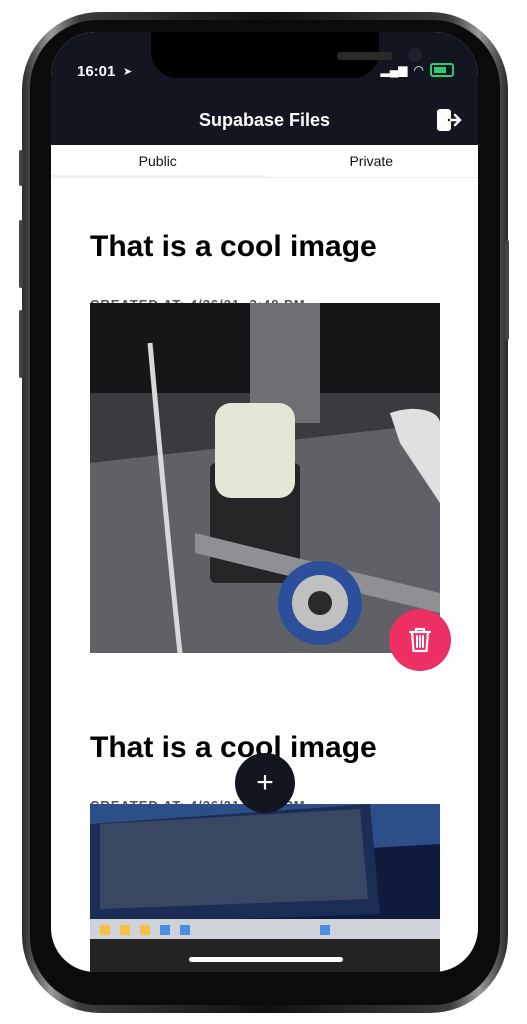 This screenshot has width=527, height=1024. Describe the element at coordinates (415, 55) in the screenshot. I see `front-camera` at that location.